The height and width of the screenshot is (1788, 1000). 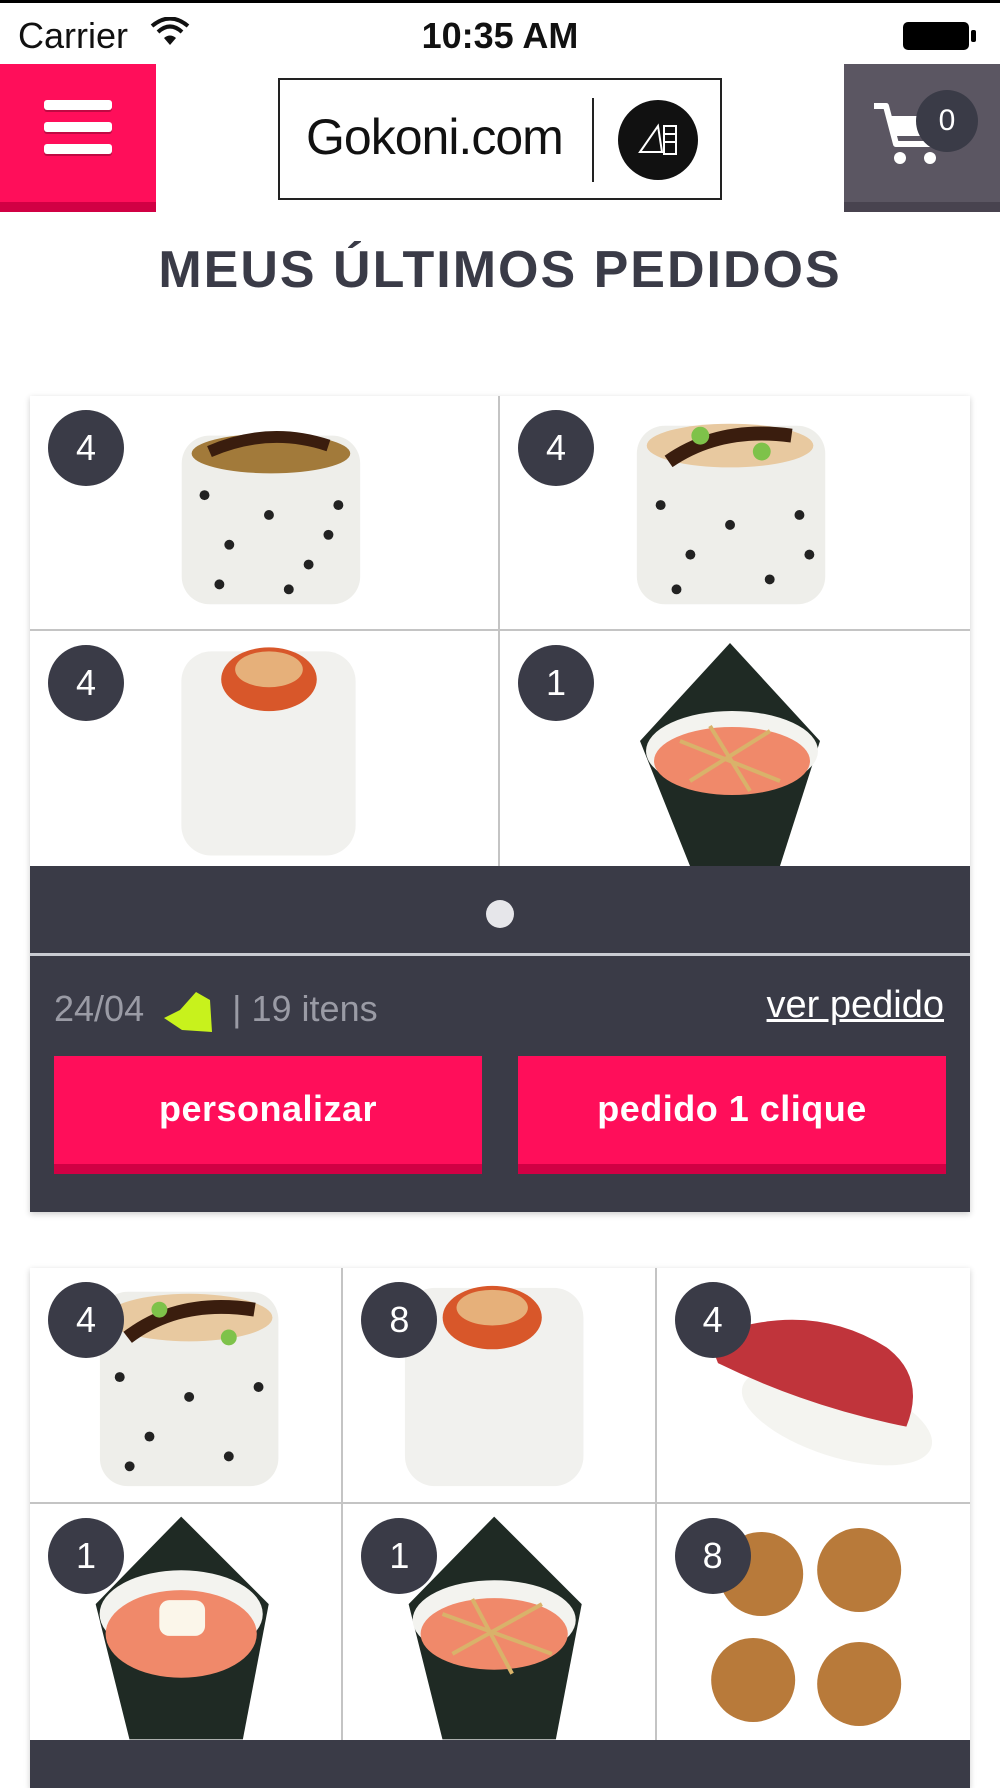 What do you see at coordinates (939, 36) in the screenshot?
I see `battery-icon` at bounding box center [939, 36].